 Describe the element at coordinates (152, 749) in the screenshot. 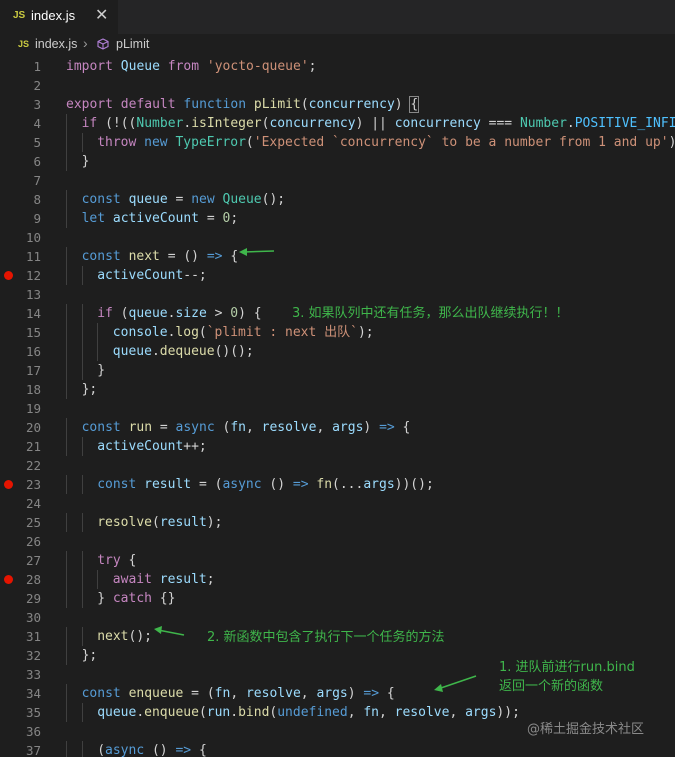

I see `code-text: (async () => {` at that location.